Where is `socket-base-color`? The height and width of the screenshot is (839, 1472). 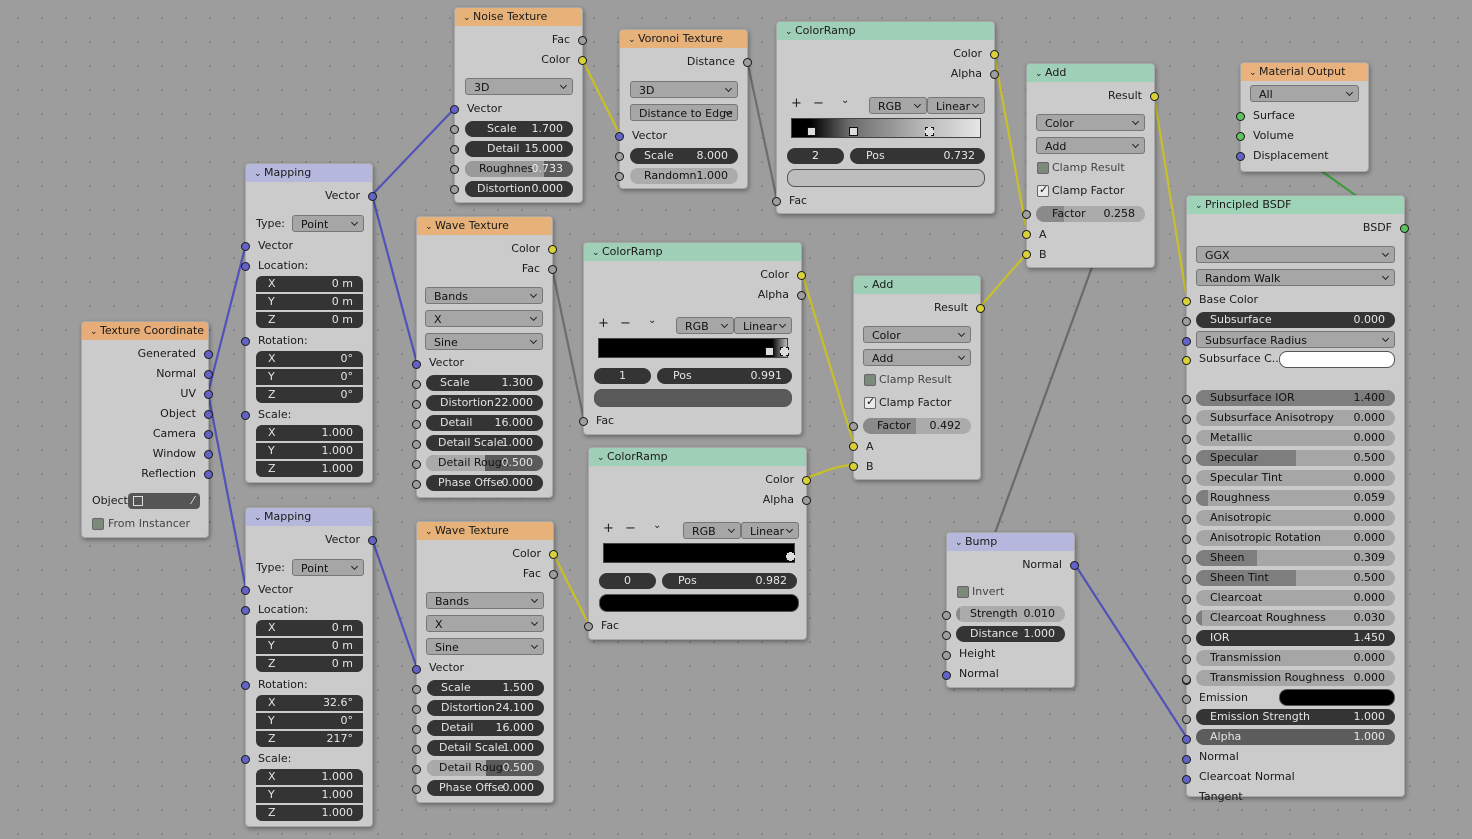 socket-base-color is located at coordinates (1186, 301).